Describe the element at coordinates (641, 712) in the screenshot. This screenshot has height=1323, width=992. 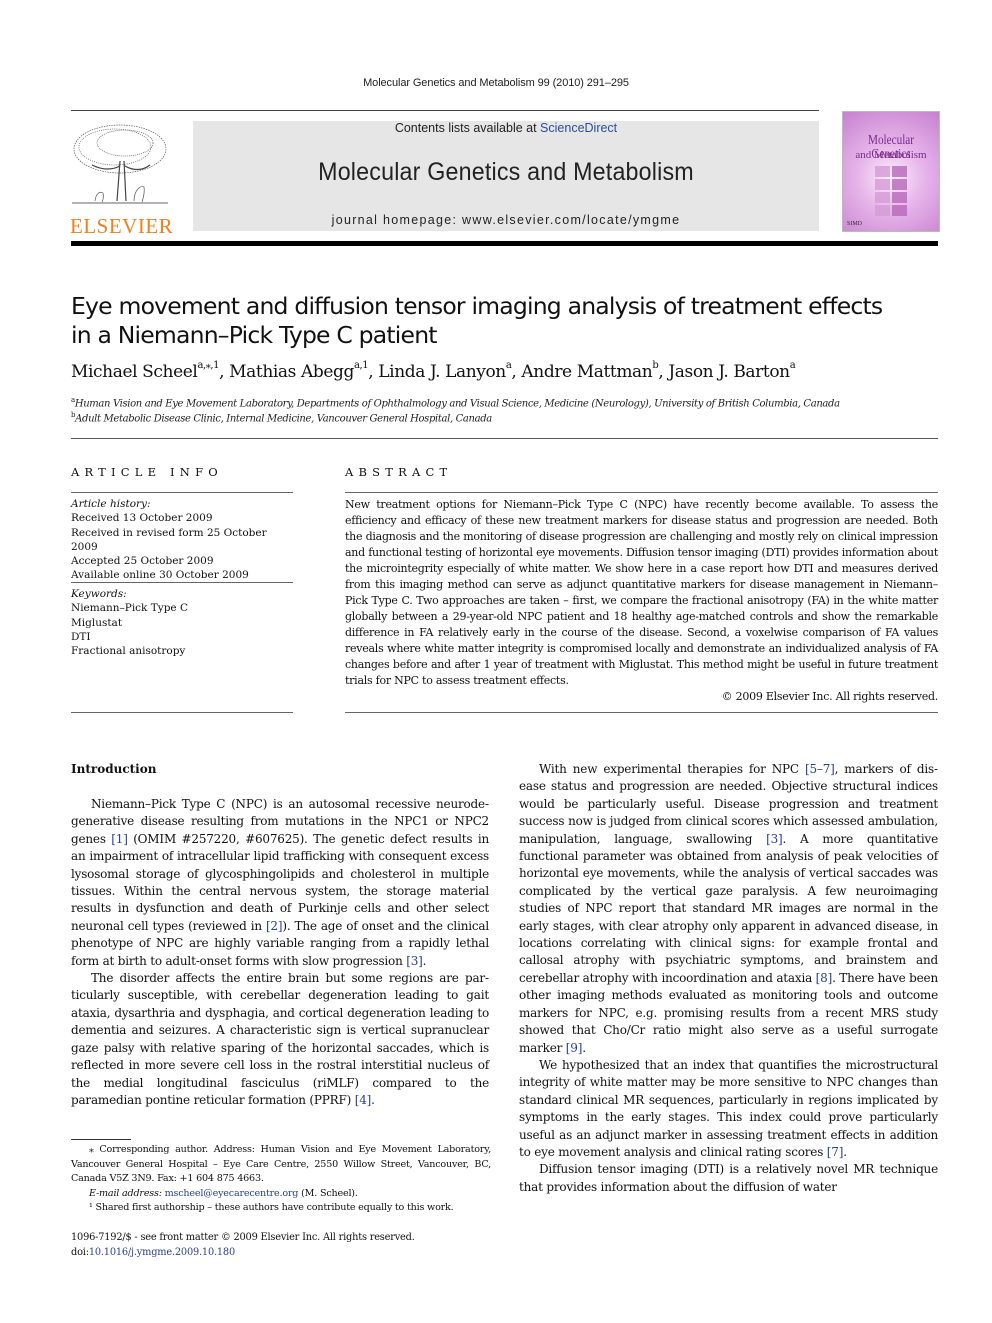
I see `abstract-bottom-rule` at that location.